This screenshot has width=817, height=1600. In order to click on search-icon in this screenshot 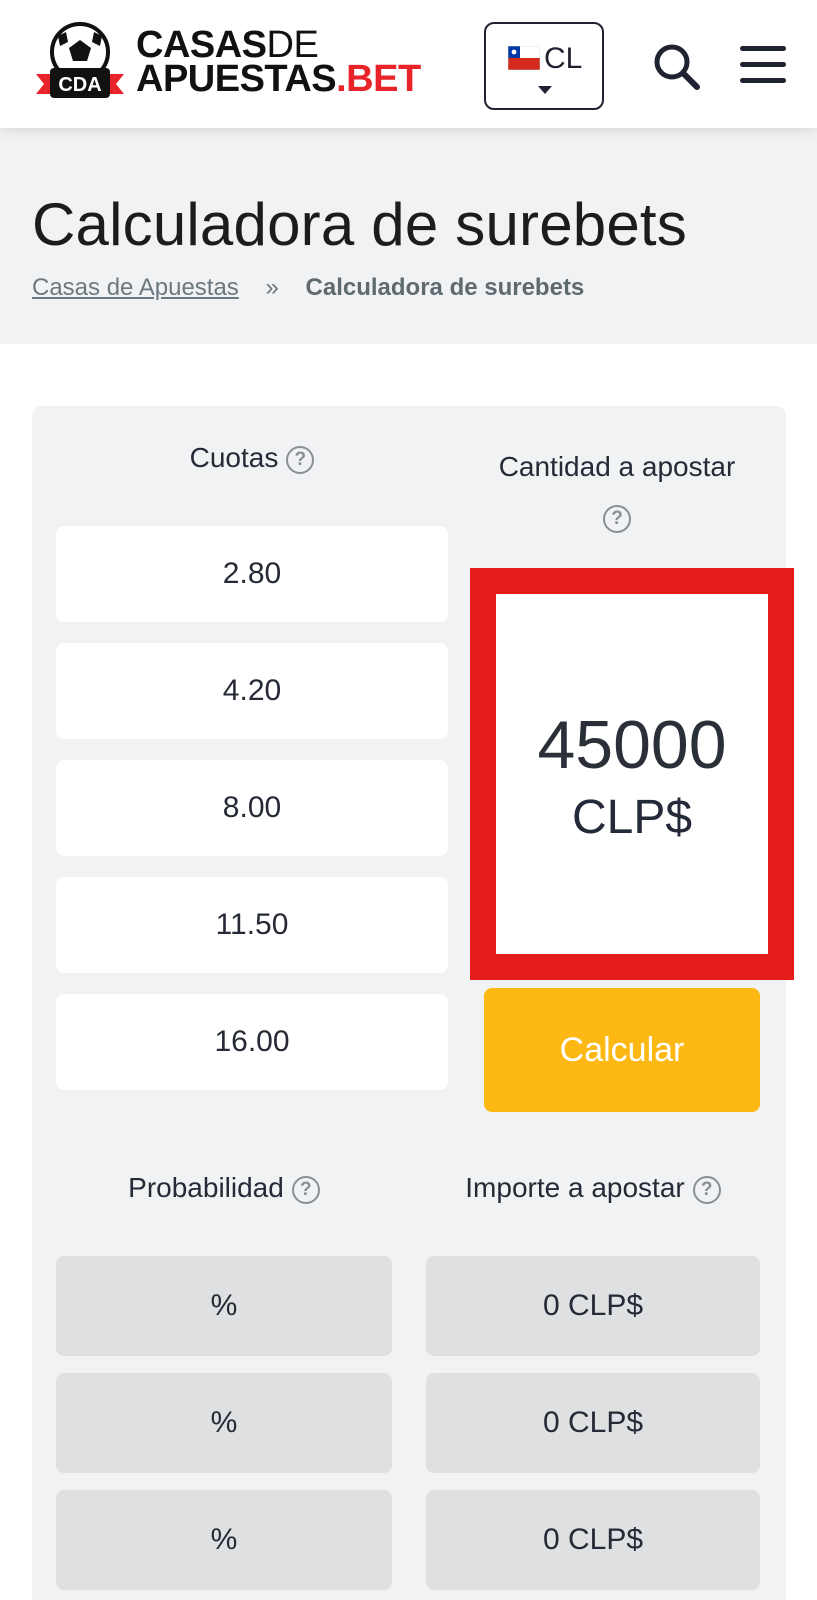, I will do `click(677, 67)`.